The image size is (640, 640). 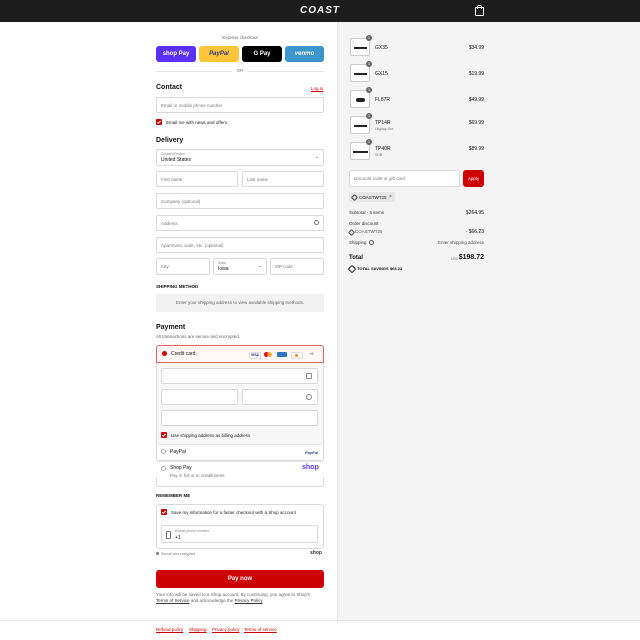 I want to click on billing-address-checkbox, so click(x=164, y=435).